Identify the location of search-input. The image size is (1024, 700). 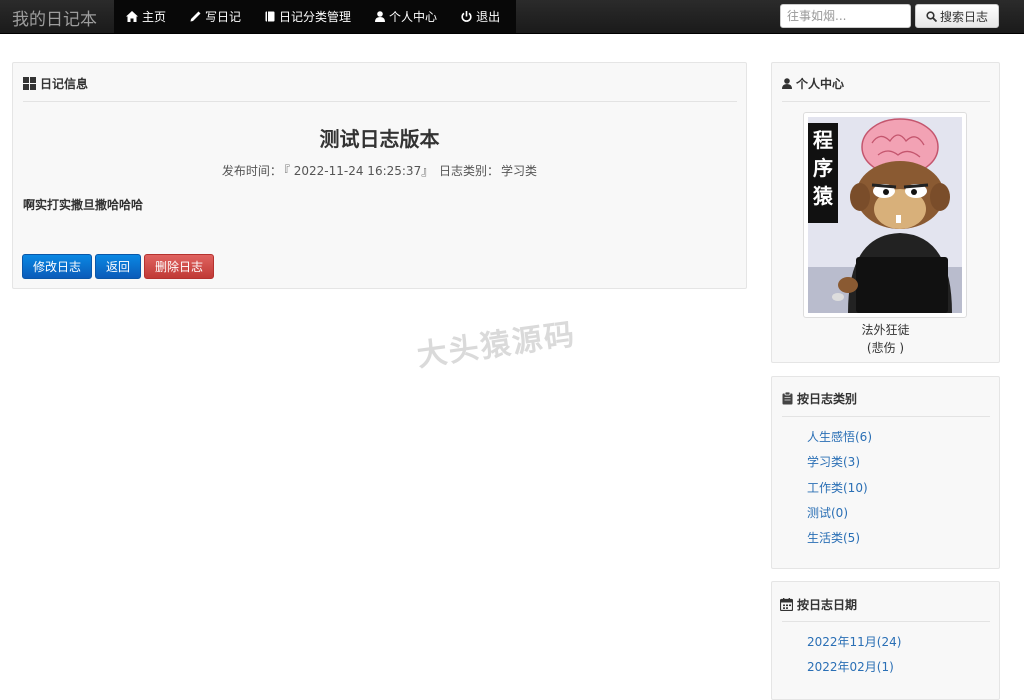
(845, 16).